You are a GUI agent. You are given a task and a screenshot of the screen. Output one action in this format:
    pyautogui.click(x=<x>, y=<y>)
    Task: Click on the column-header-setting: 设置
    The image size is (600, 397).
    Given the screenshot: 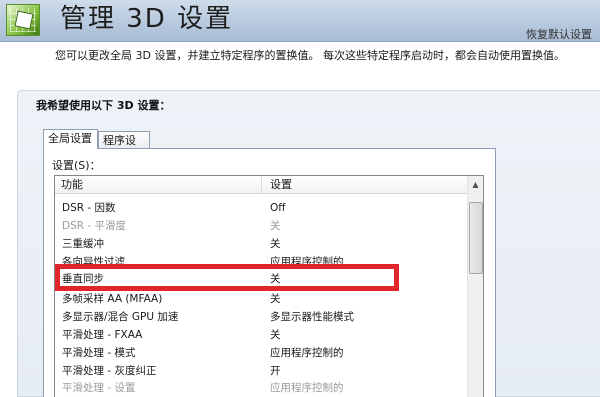 What is the action you would take?
    pyautogui.click(x=364, y=185)
    